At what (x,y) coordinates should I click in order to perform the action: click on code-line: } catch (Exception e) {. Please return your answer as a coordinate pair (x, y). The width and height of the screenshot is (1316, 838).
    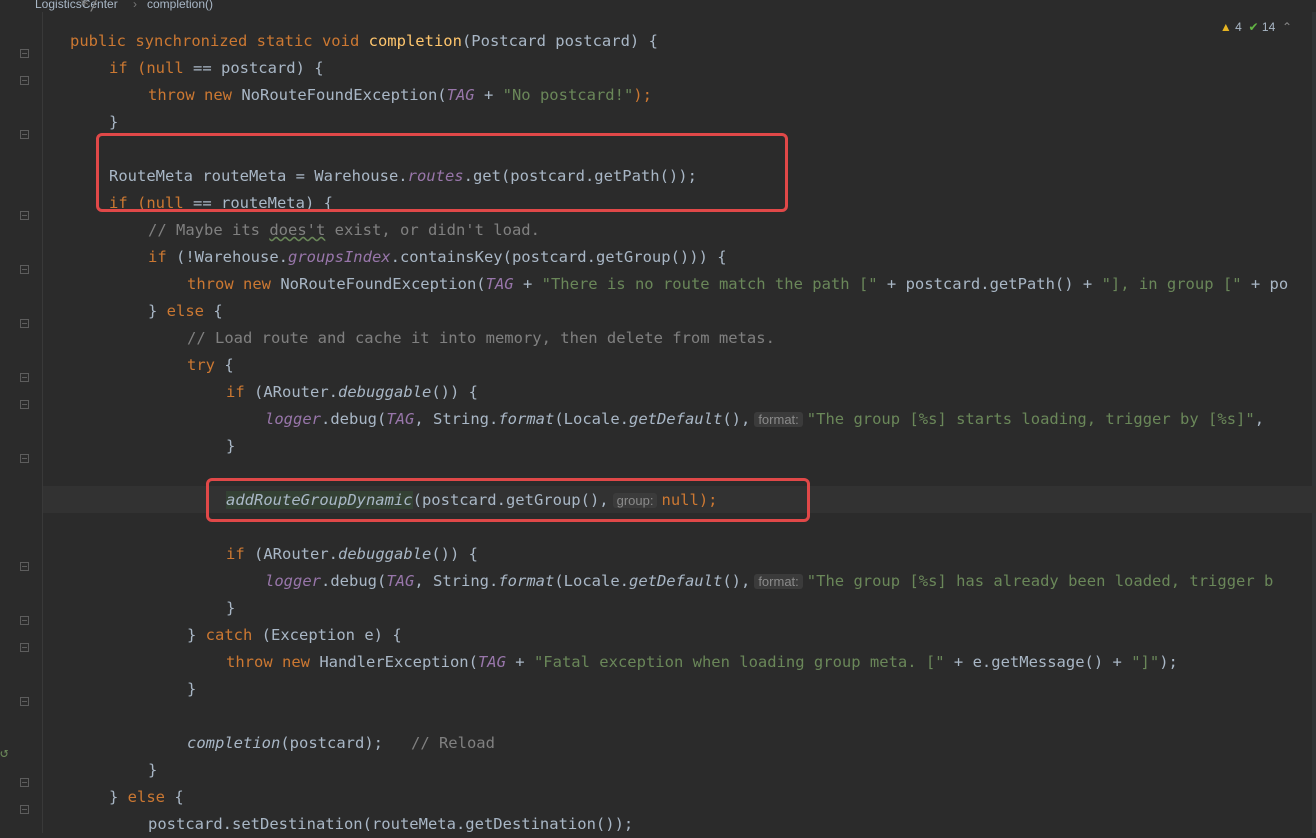
    Looking at the image, I should click on (294, 635).